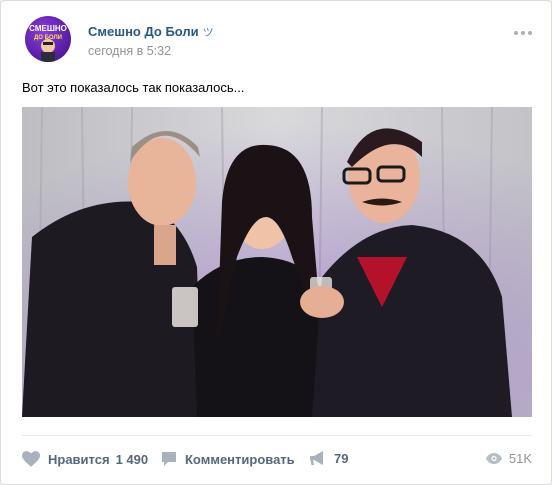 The width and height of the screenshot is (552, 485). What do you see at coordinates (132, 459) in the screenshot?
I see `like-count: 1 490` at bounding box center [132, 459].